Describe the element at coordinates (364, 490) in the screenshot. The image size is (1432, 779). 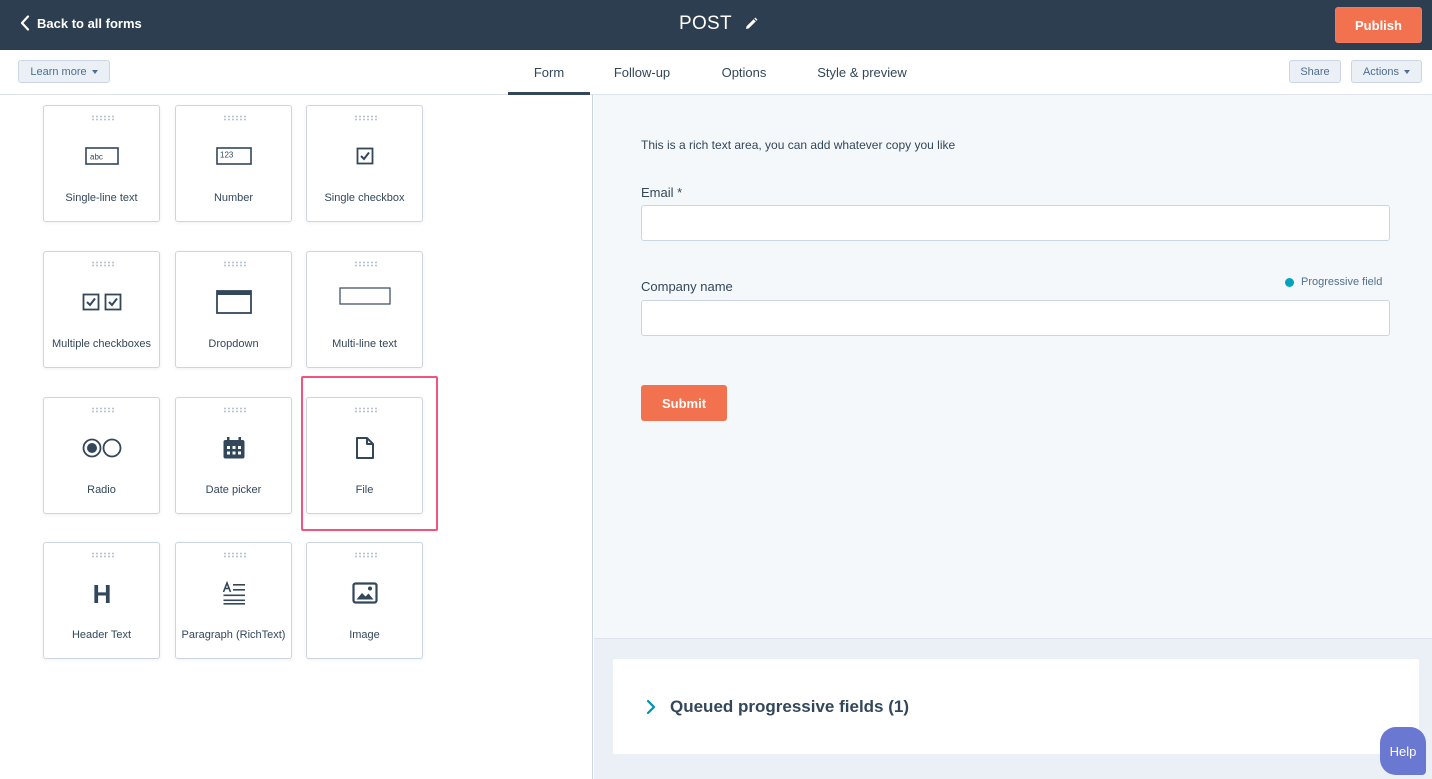
I see `field-label: File` at that location.